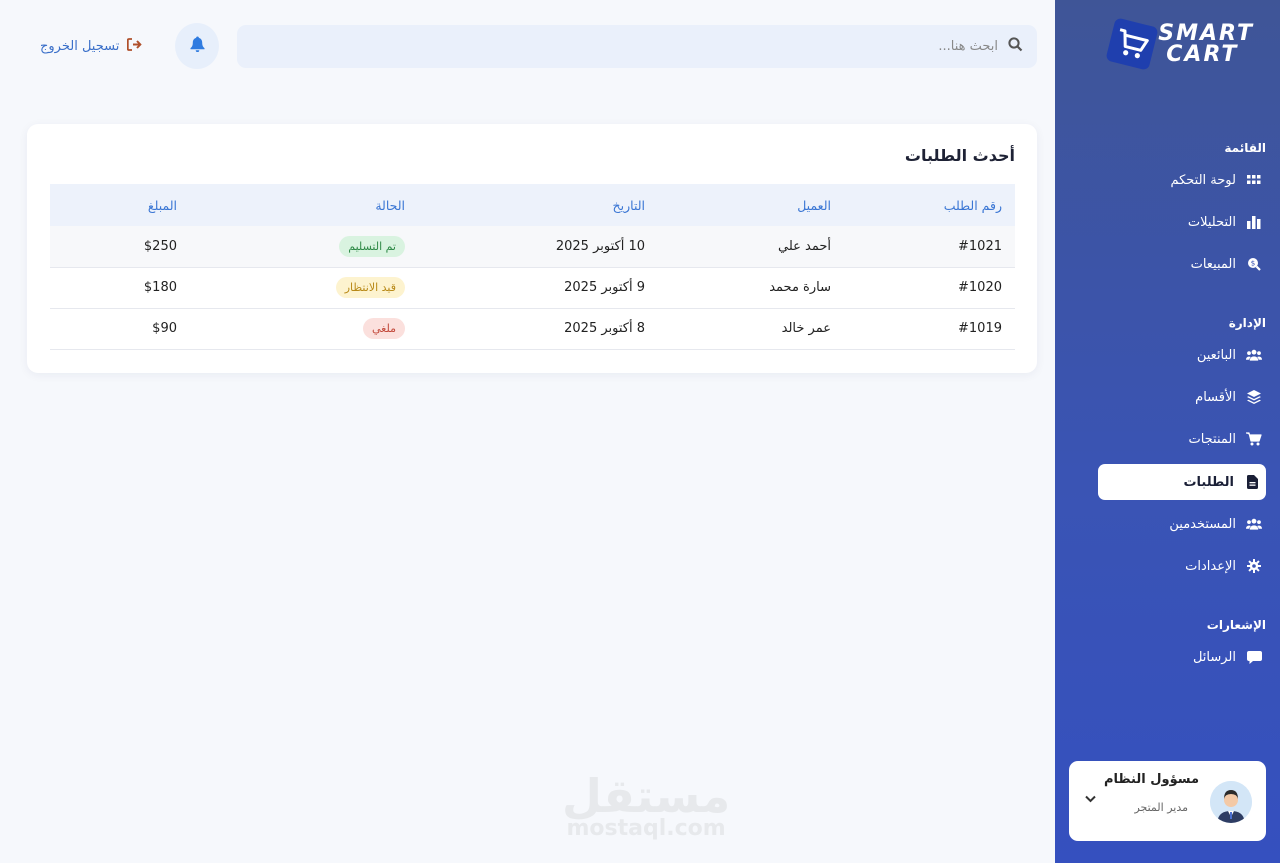 The width and height of the screenshot is (1280, 863). I want to click on bell-icon, so click(197, 46).